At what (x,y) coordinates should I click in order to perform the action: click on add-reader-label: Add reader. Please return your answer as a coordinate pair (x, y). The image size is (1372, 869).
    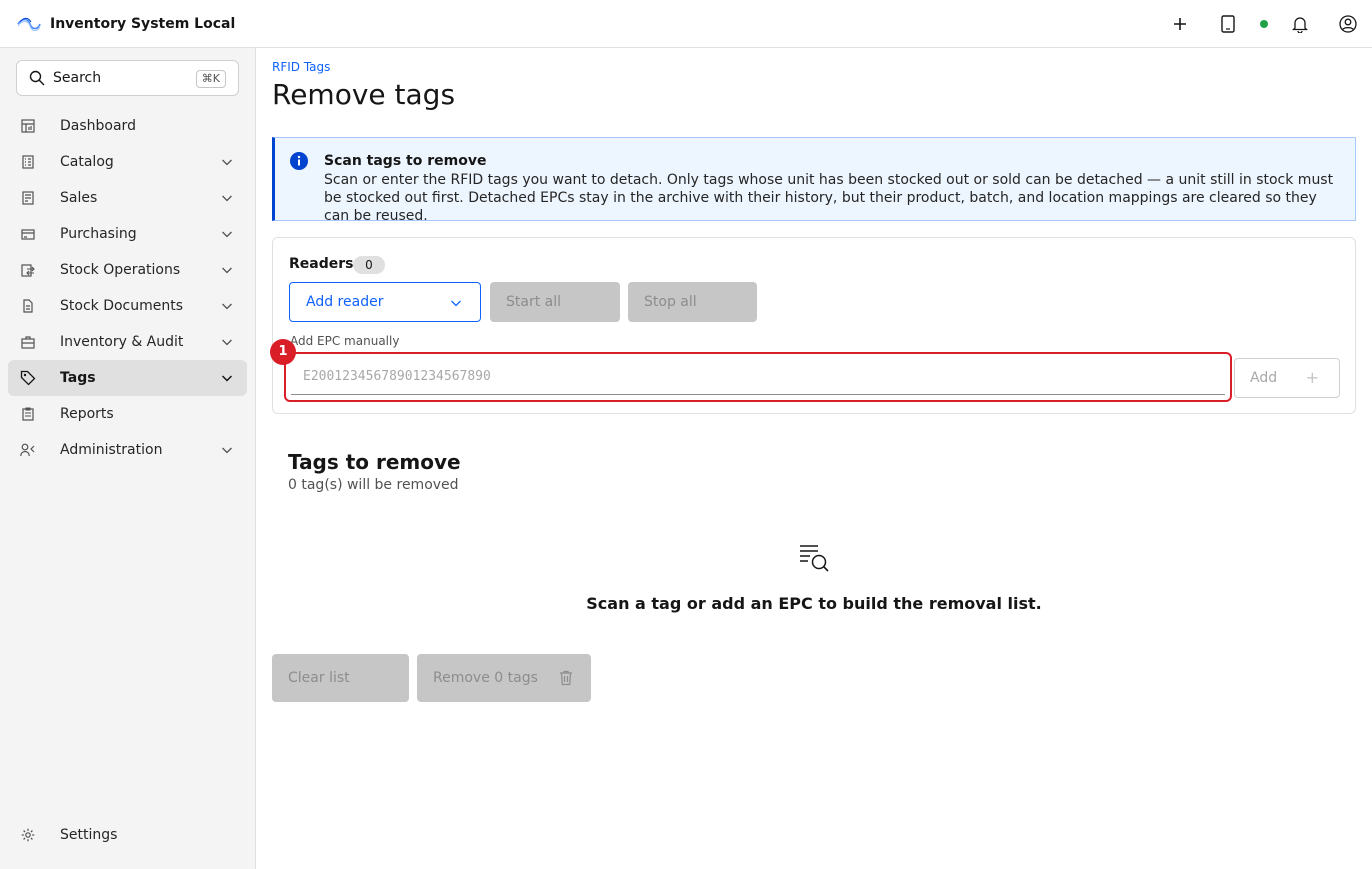
    Looking at the image, I should click on (345, 302).